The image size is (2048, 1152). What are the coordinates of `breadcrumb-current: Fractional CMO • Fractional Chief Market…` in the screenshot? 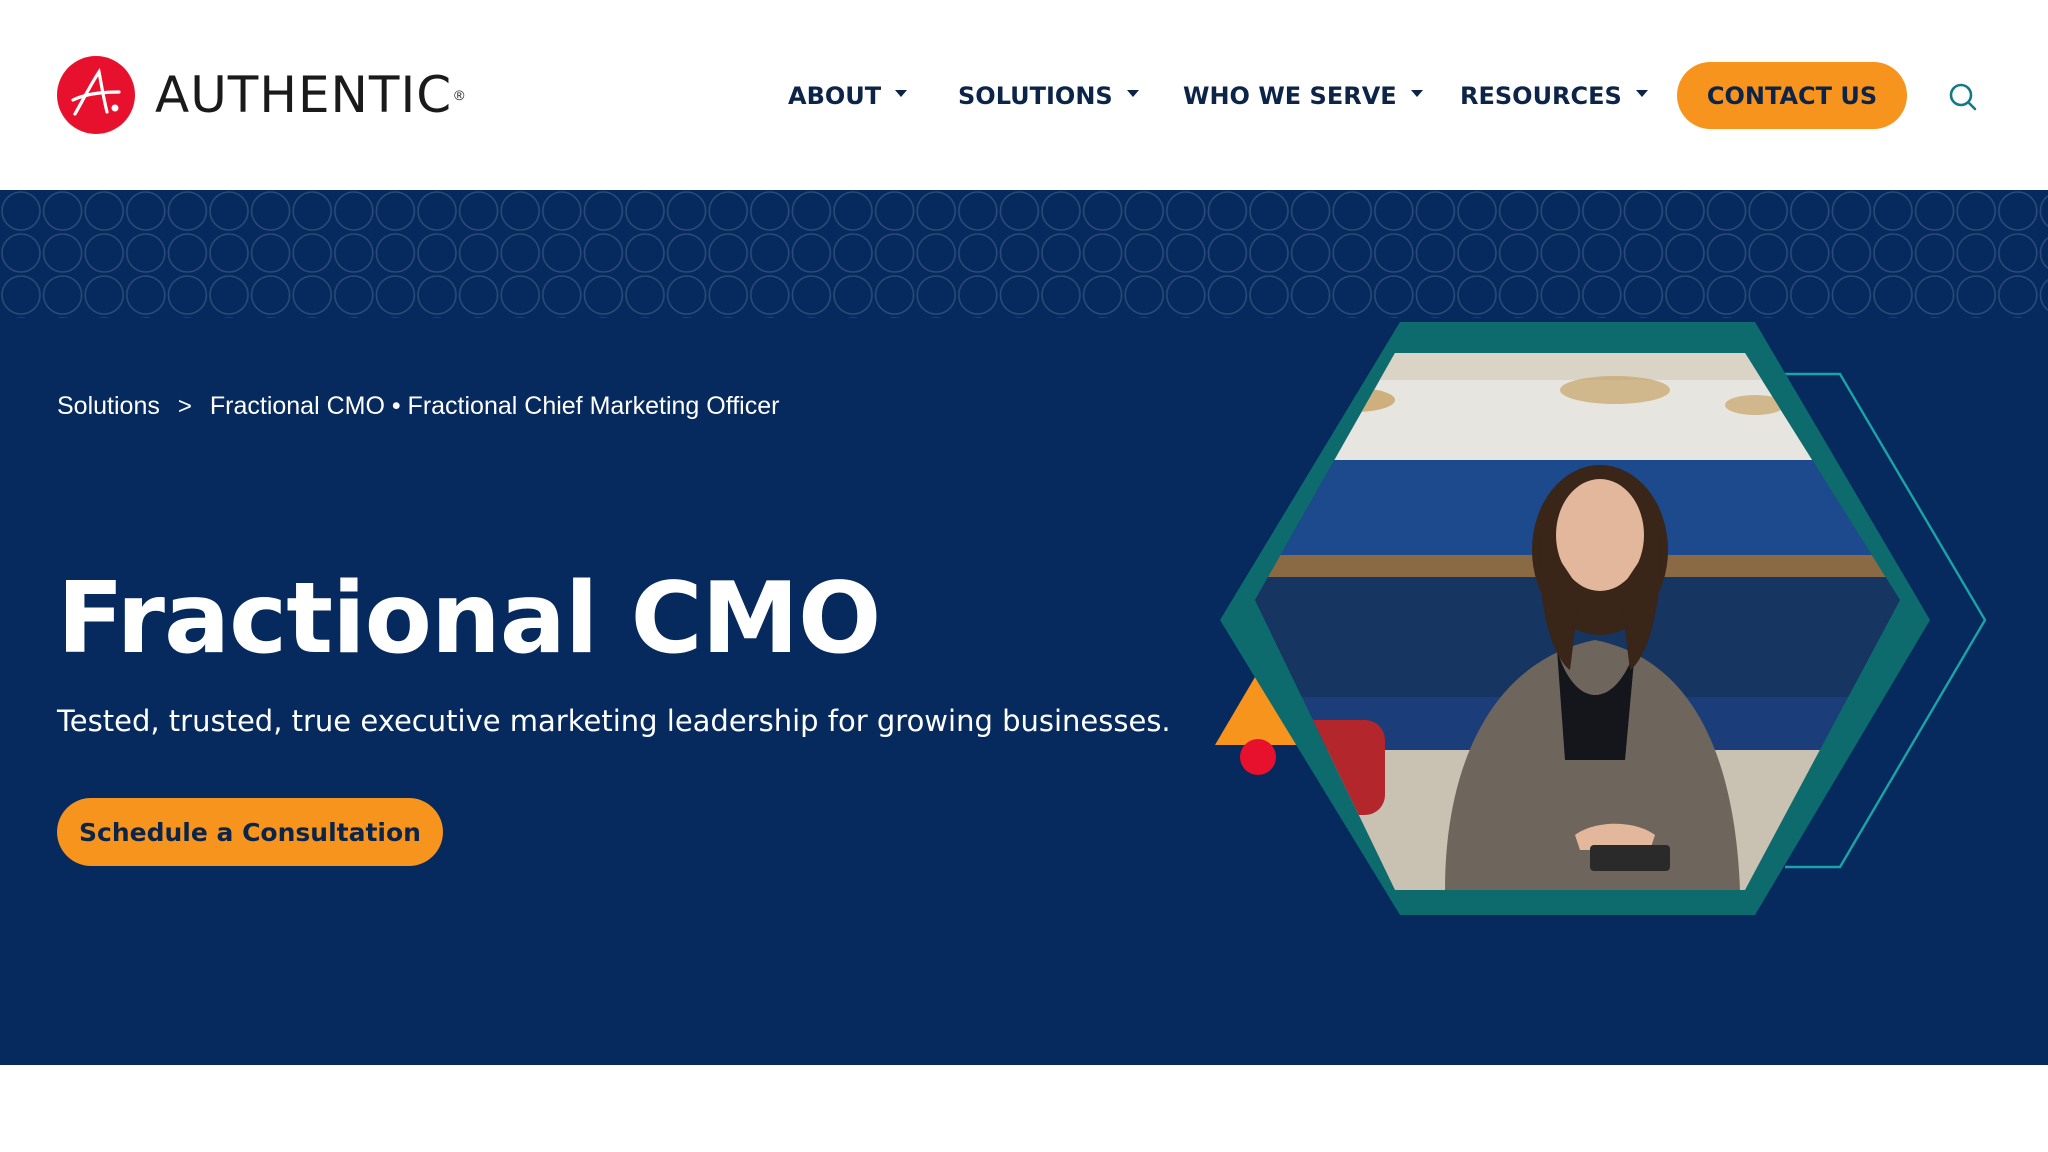 It's located at (494, 406).